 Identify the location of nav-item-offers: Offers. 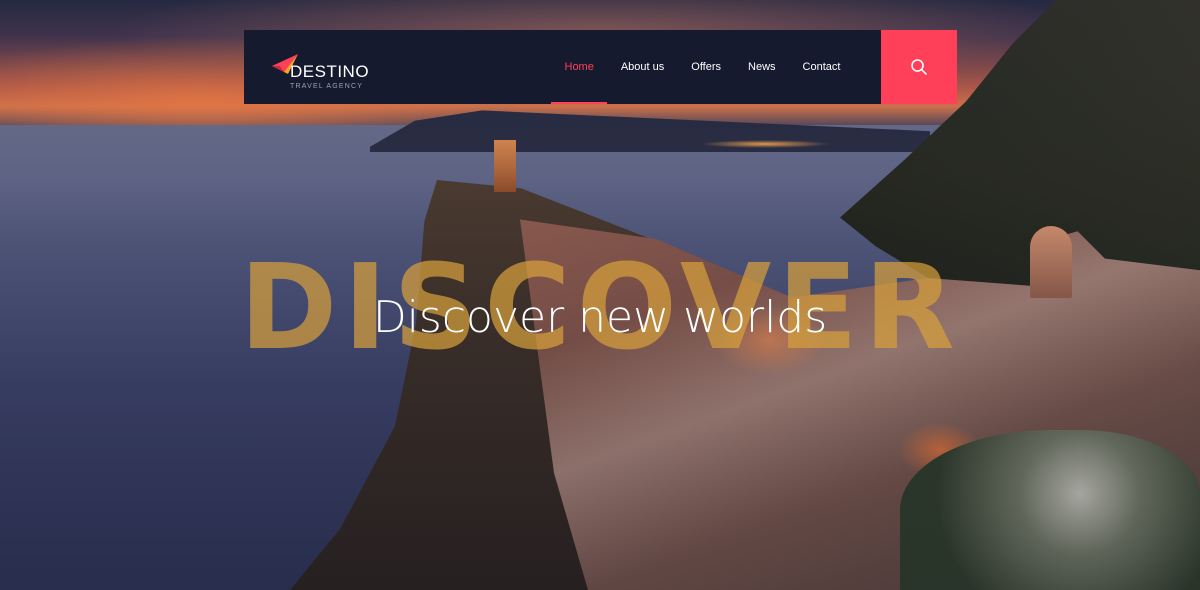
(706, 67).